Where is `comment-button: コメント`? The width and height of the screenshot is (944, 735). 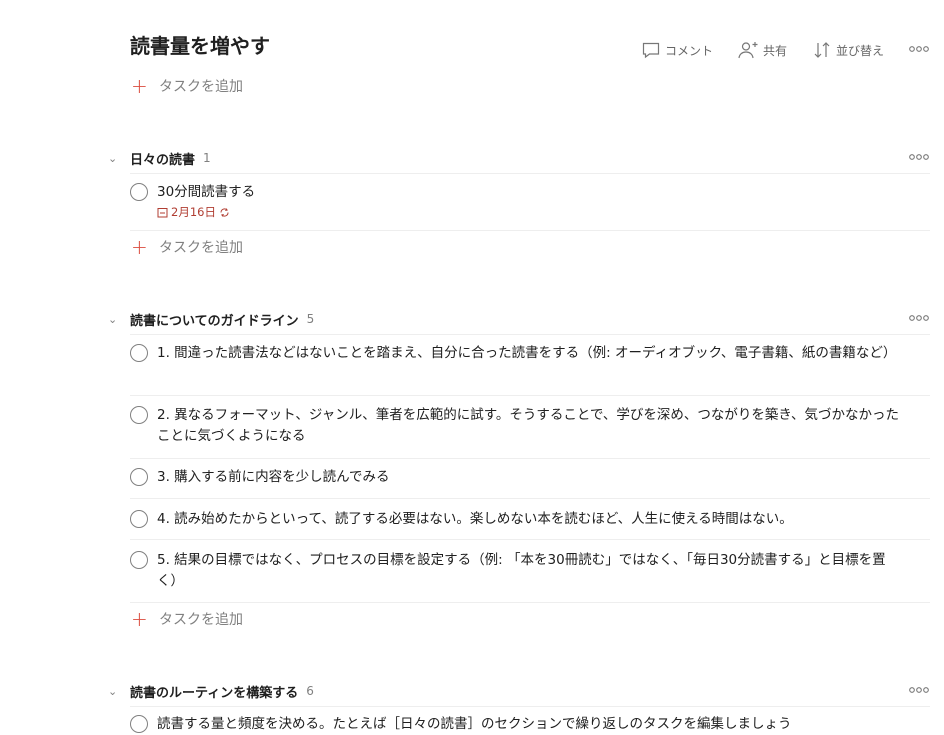 comment-button: コメント is located at coordinates (677, 50).